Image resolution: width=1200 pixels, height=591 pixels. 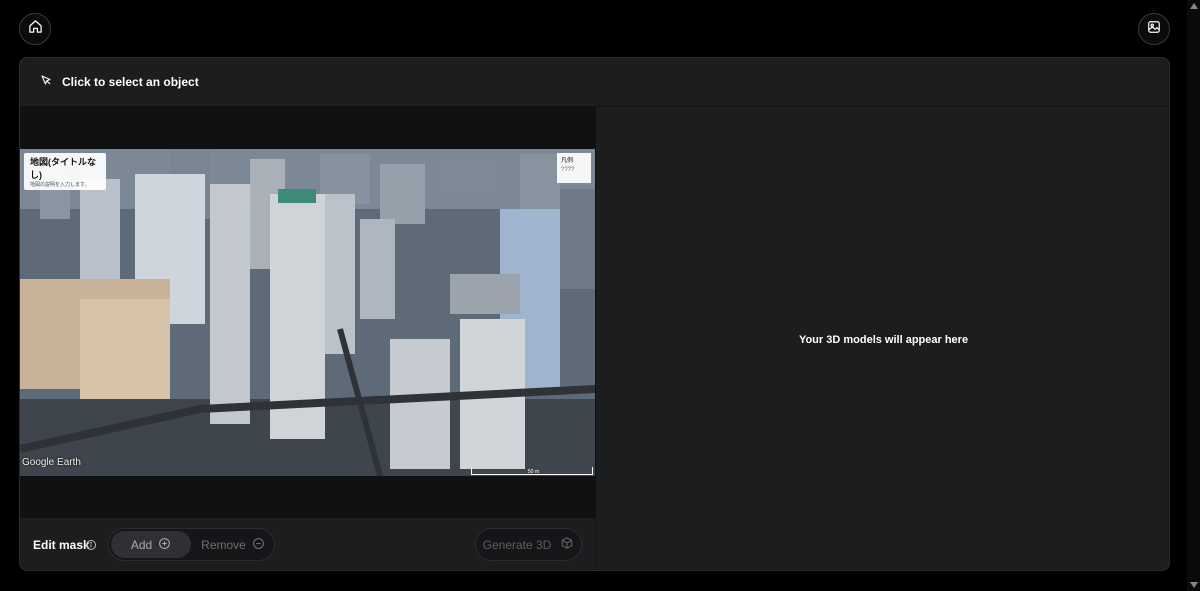 What do you see at coordinates (60, 185) in the screenshot?
I see `map-subtitle: 地図の説明を入力します。` at bounding box center [60, 185].